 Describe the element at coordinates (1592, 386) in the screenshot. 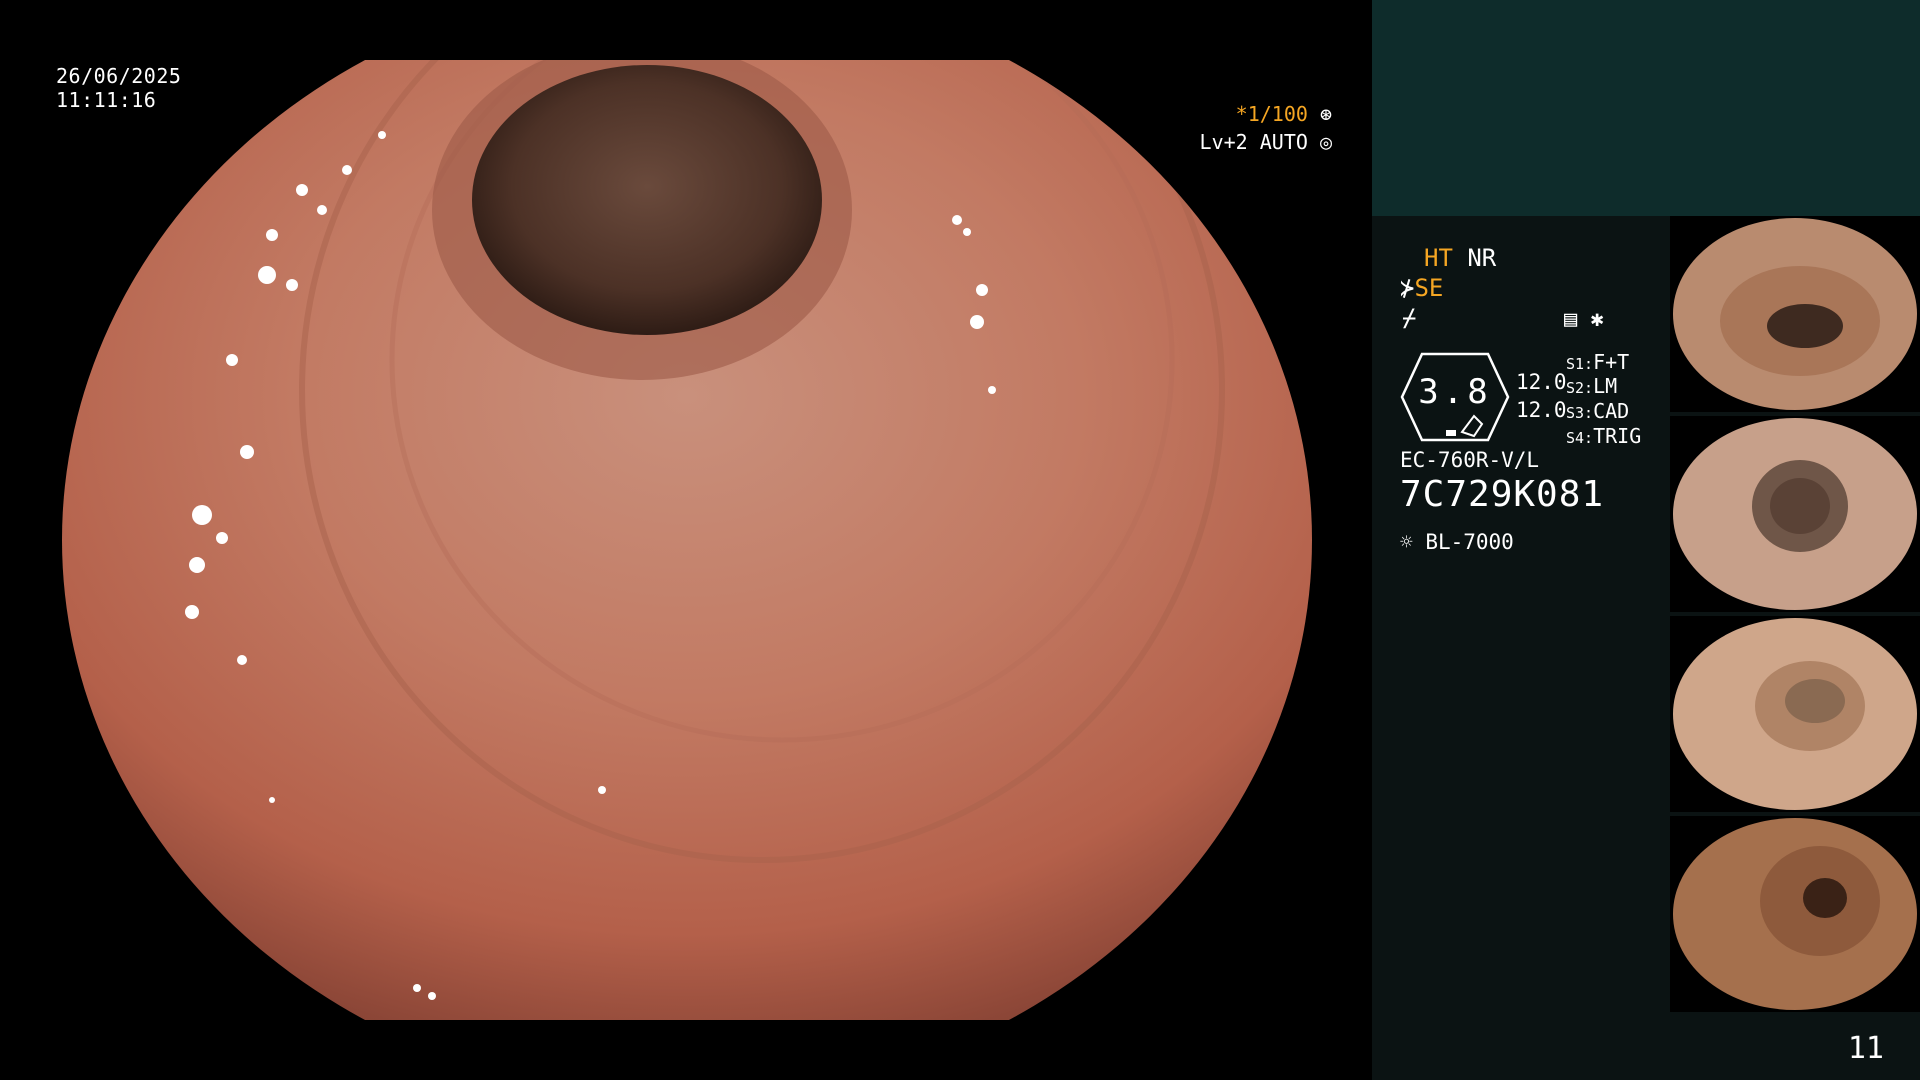

I see `switch-s2: S2:LM` at that location.